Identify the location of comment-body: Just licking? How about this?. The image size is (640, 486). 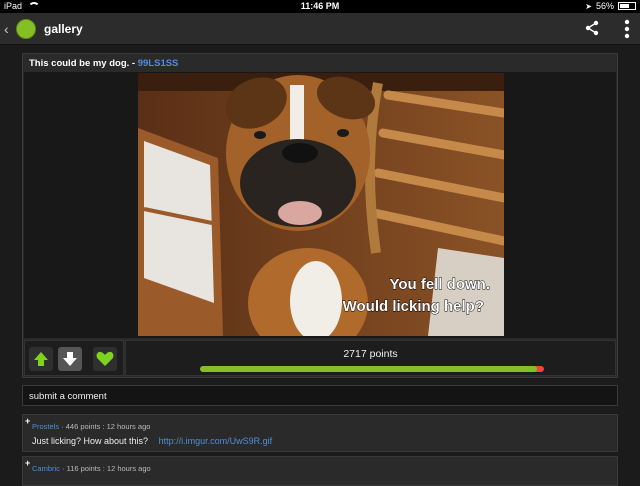
(90, 441).